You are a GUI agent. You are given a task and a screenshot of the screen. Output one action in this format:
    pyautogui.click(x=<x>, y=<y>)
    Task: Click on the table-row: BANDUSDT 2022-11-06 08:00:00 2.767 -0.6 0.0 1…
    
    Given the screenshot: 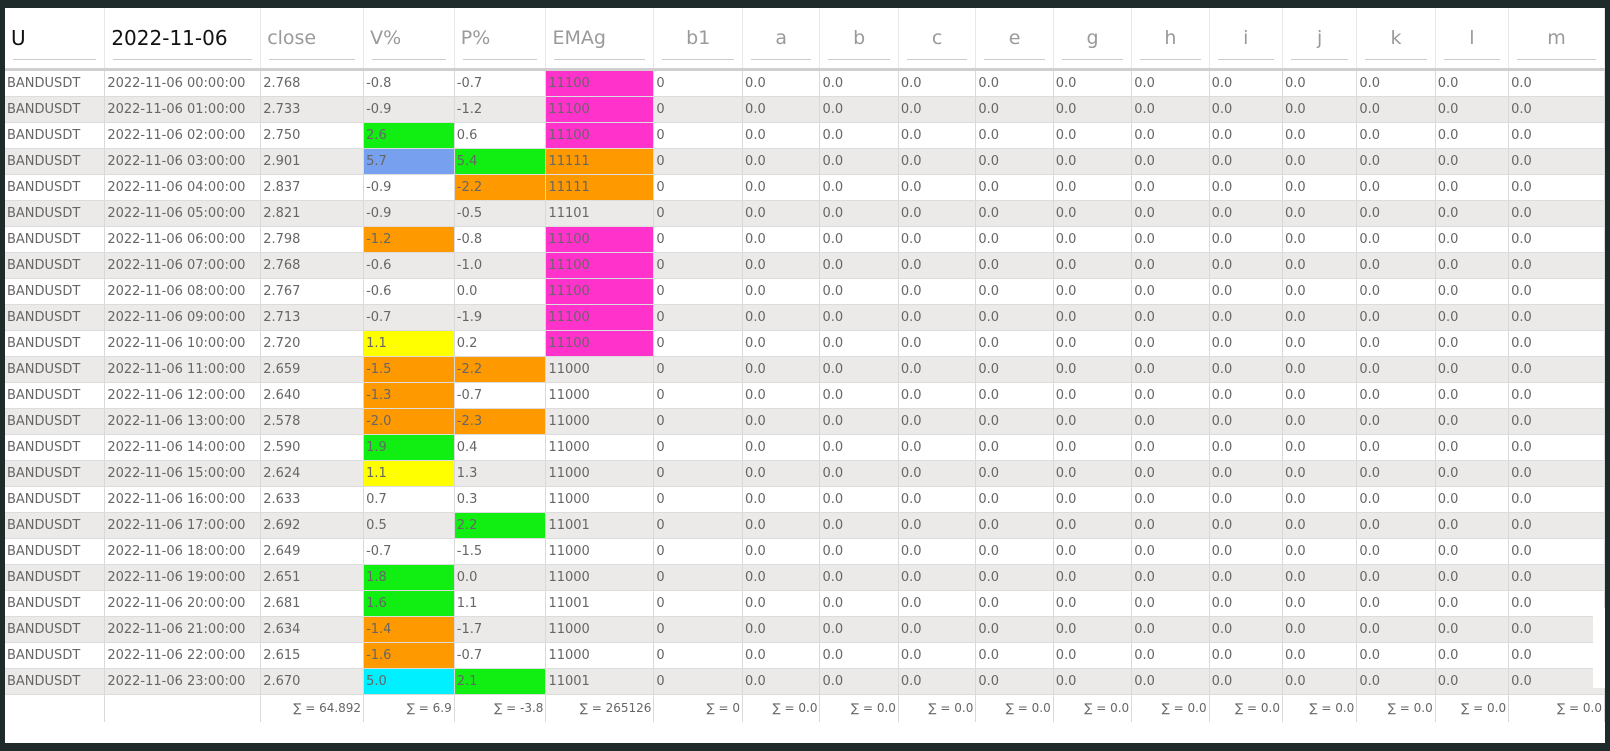 What is the action you would take?
    pyautogui.click(x=805, y=291)
    